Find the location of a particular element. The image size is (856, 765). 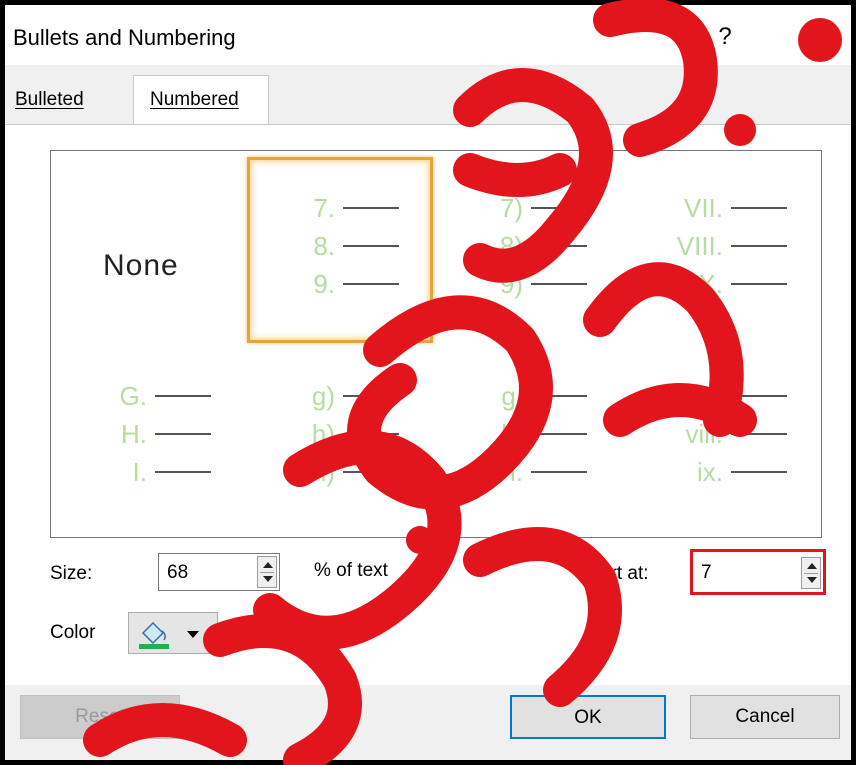

list-line: 9. is located at coordinates (348, 284).